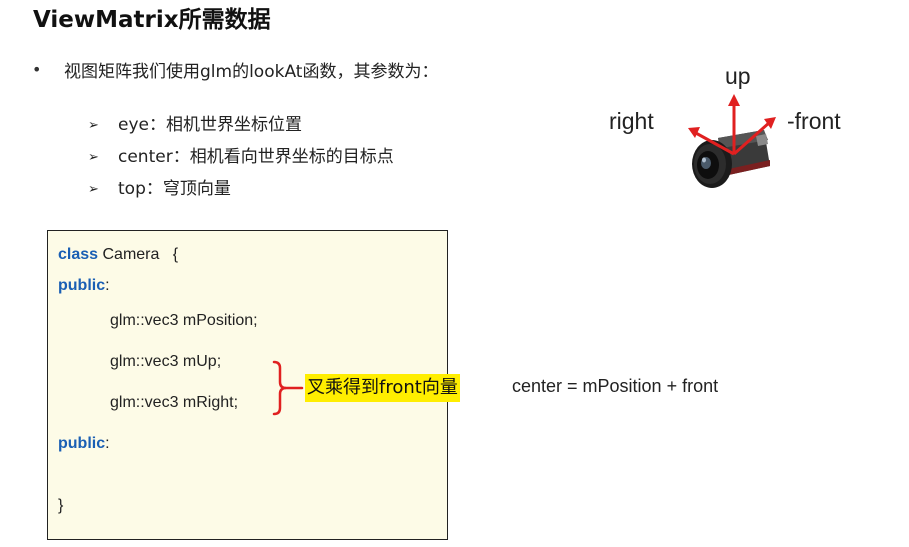 The height and width of the screenshot is (547, 909). I want to click on camera-icon, so click(732, 141).